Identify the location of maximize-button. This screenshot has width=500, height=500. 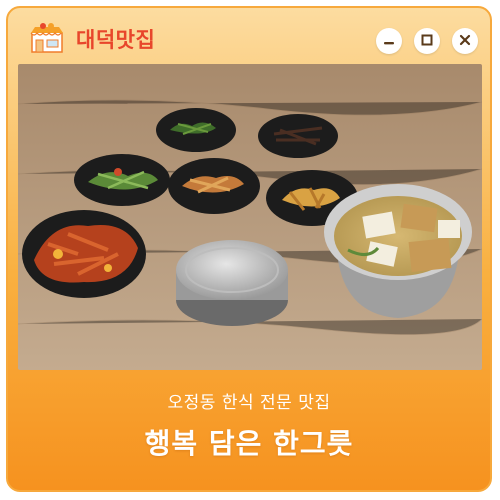
(427, 41).